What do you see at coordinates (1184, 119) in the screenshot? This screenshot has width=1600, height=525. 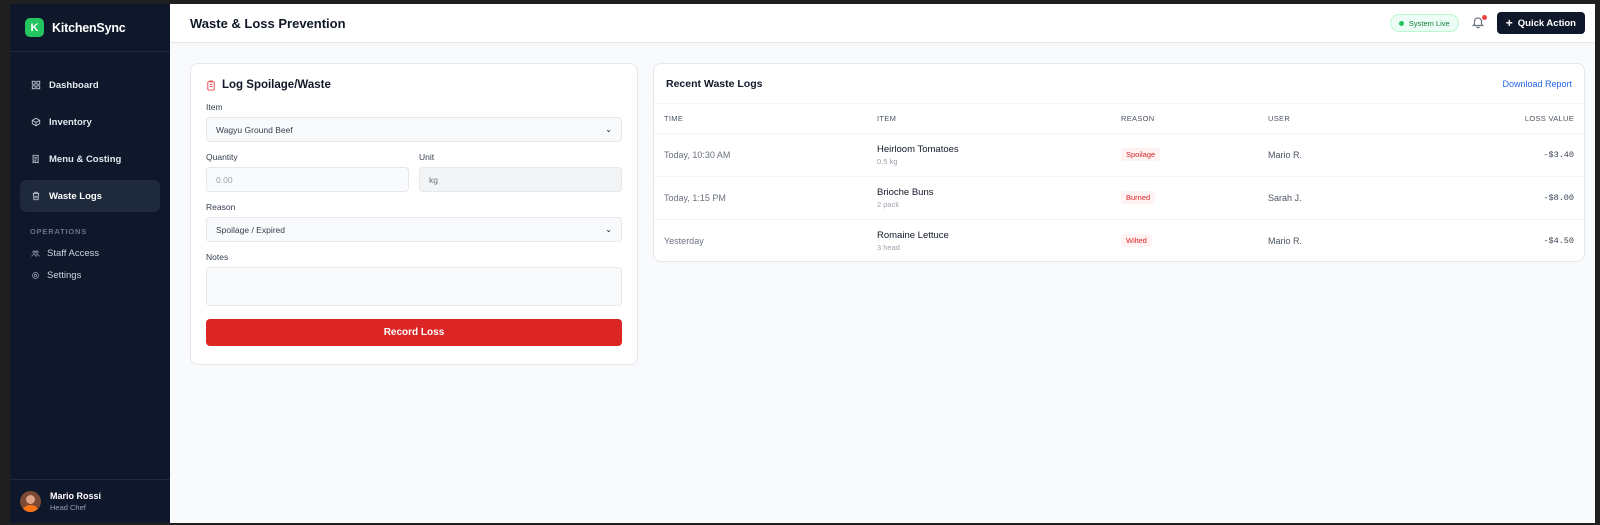 I see `col-reason: REASON` at bounding box center [1184, 119].